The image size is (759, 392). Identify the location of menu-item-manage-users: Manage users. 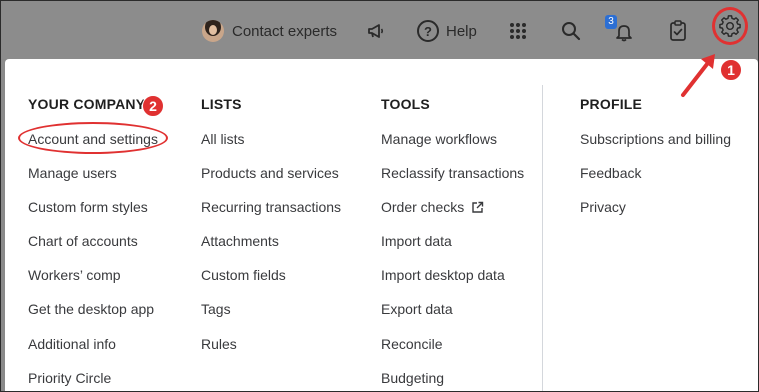
(72, 173).